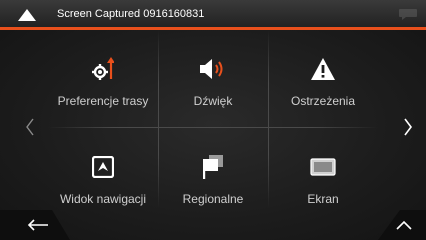  I want to click on scroll-up-button, so click(402, 225).